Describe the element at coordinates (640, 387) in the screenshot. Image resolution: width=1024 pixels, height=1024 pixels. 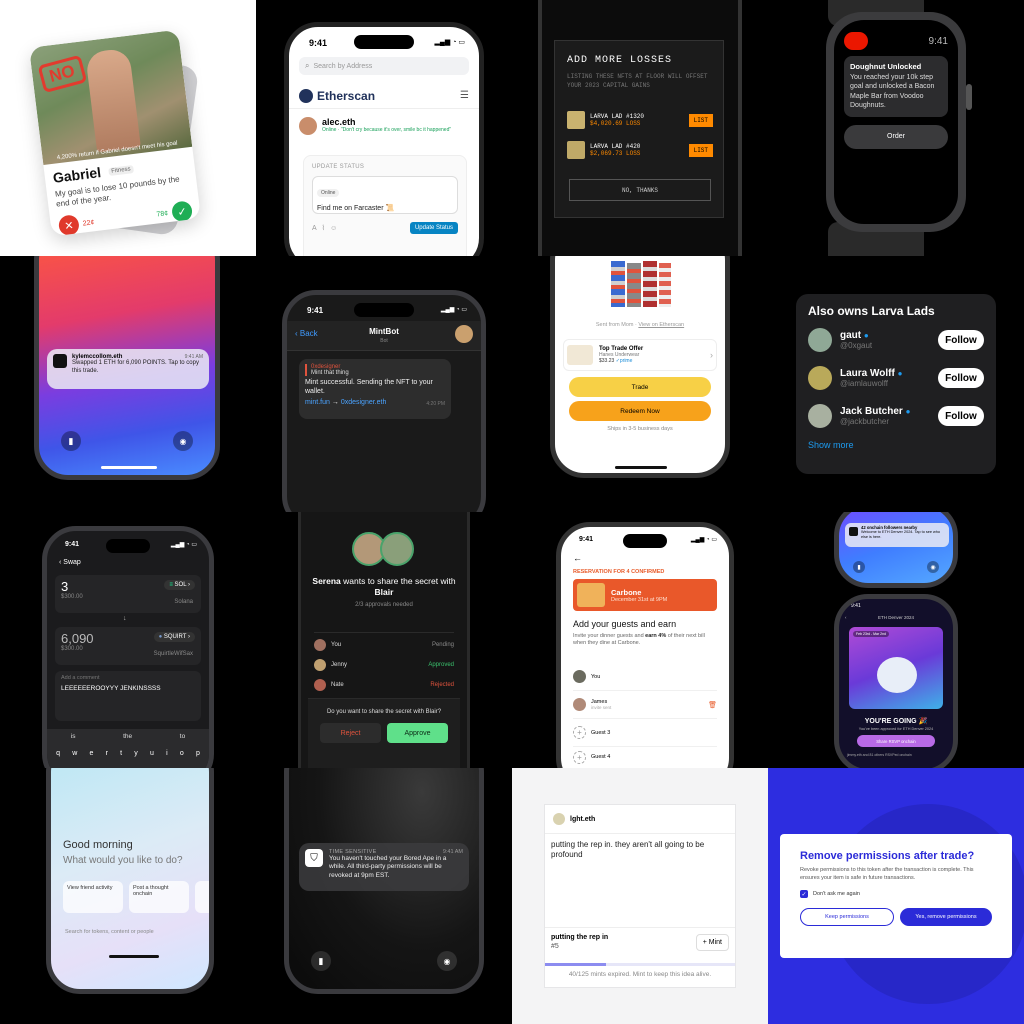
I see `trade-button: Trade` at that location.